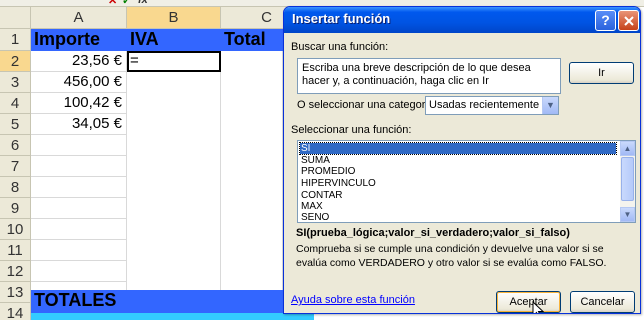 The height and width of the screenshot is (320, 644). Describe the element at coordinates (340, 47) in the screenshot. I see `search-label: Buscar una función:` at that location.